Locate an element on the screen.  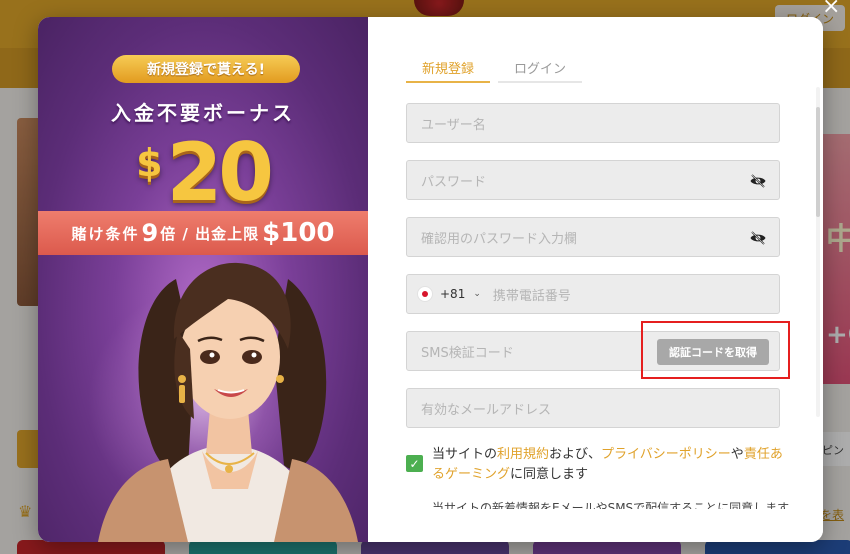
password-field: パスワード is located at coordinates (593, 180).